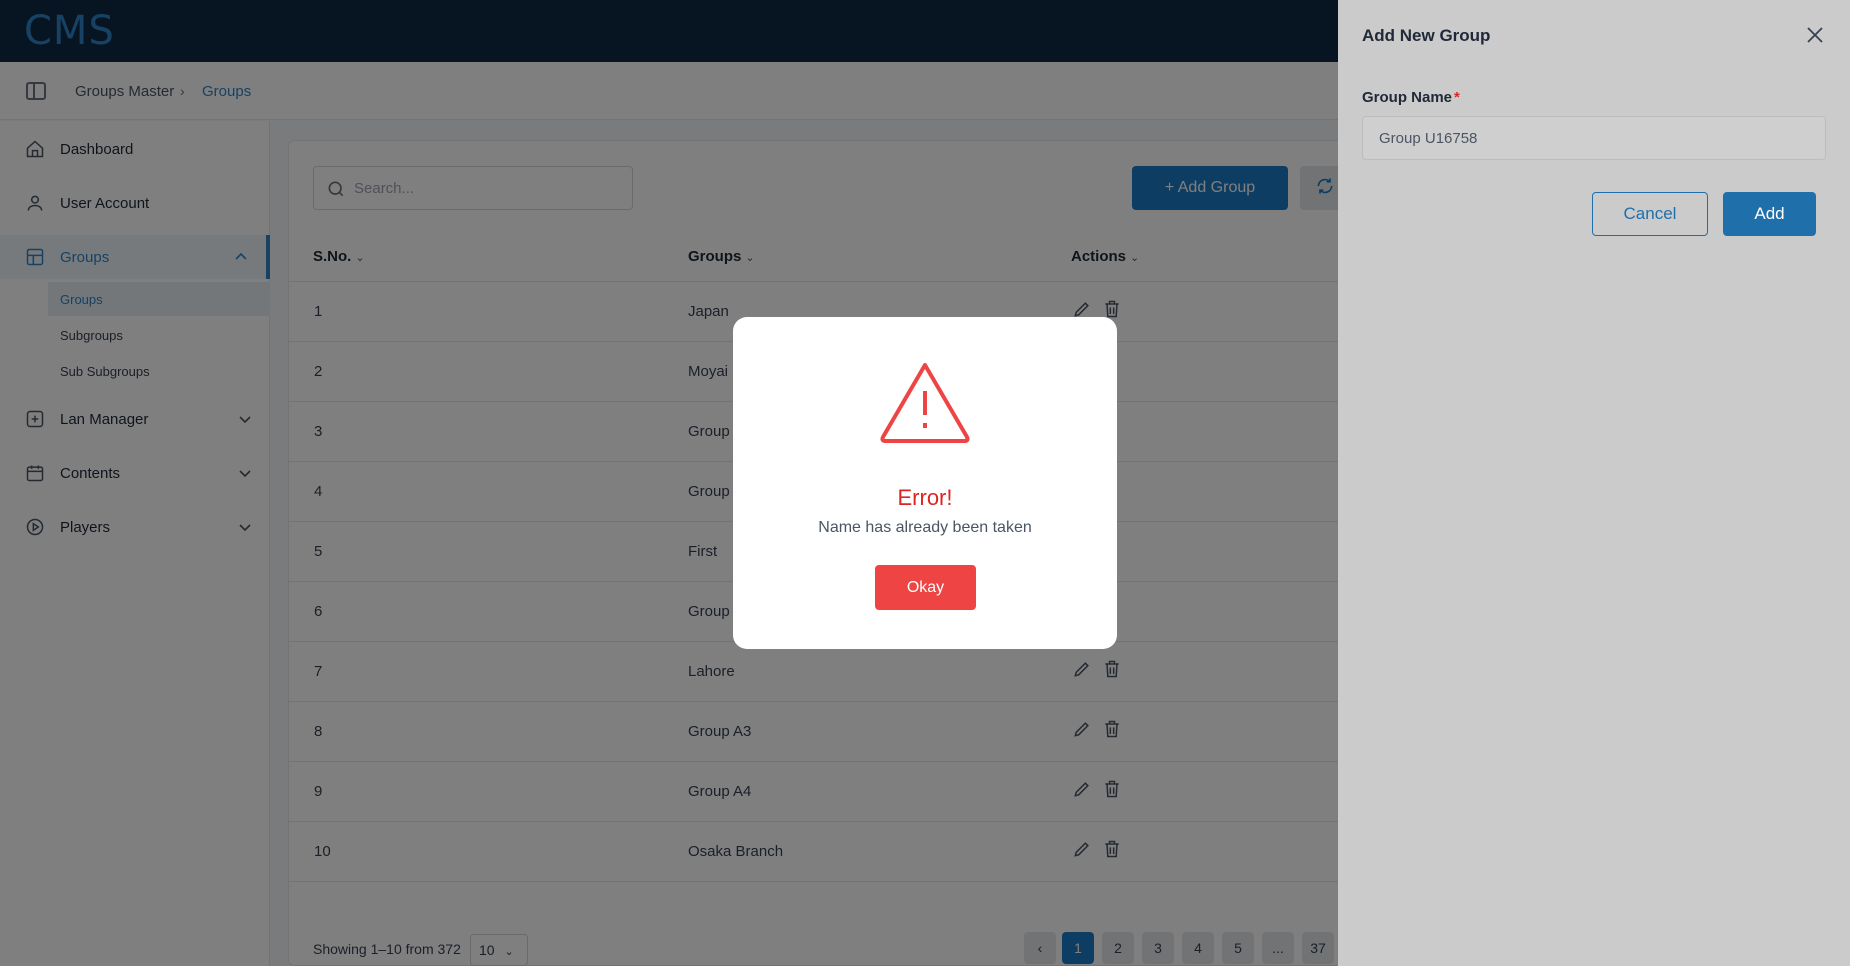  I want to click on warning-icon, so click(925, 402).